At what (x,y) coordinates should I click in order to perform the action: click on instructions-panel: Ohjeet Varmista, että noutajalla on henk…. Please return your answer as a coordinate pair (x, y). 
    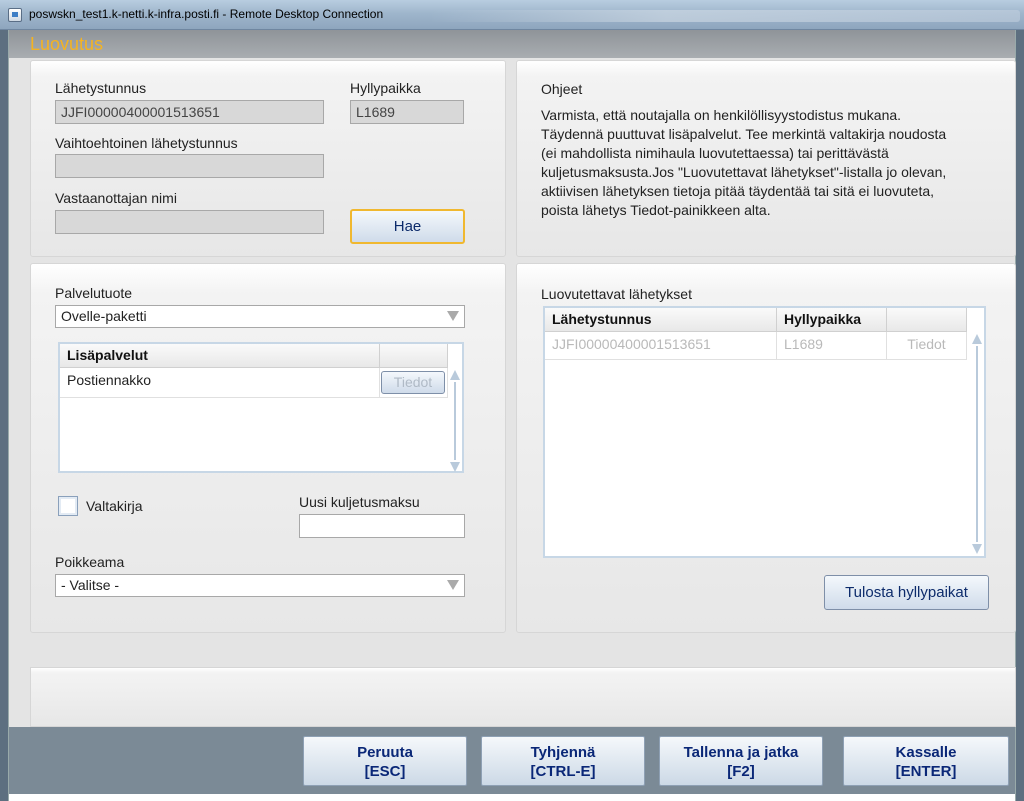
    Looking at the image, I should click on (766, 158).